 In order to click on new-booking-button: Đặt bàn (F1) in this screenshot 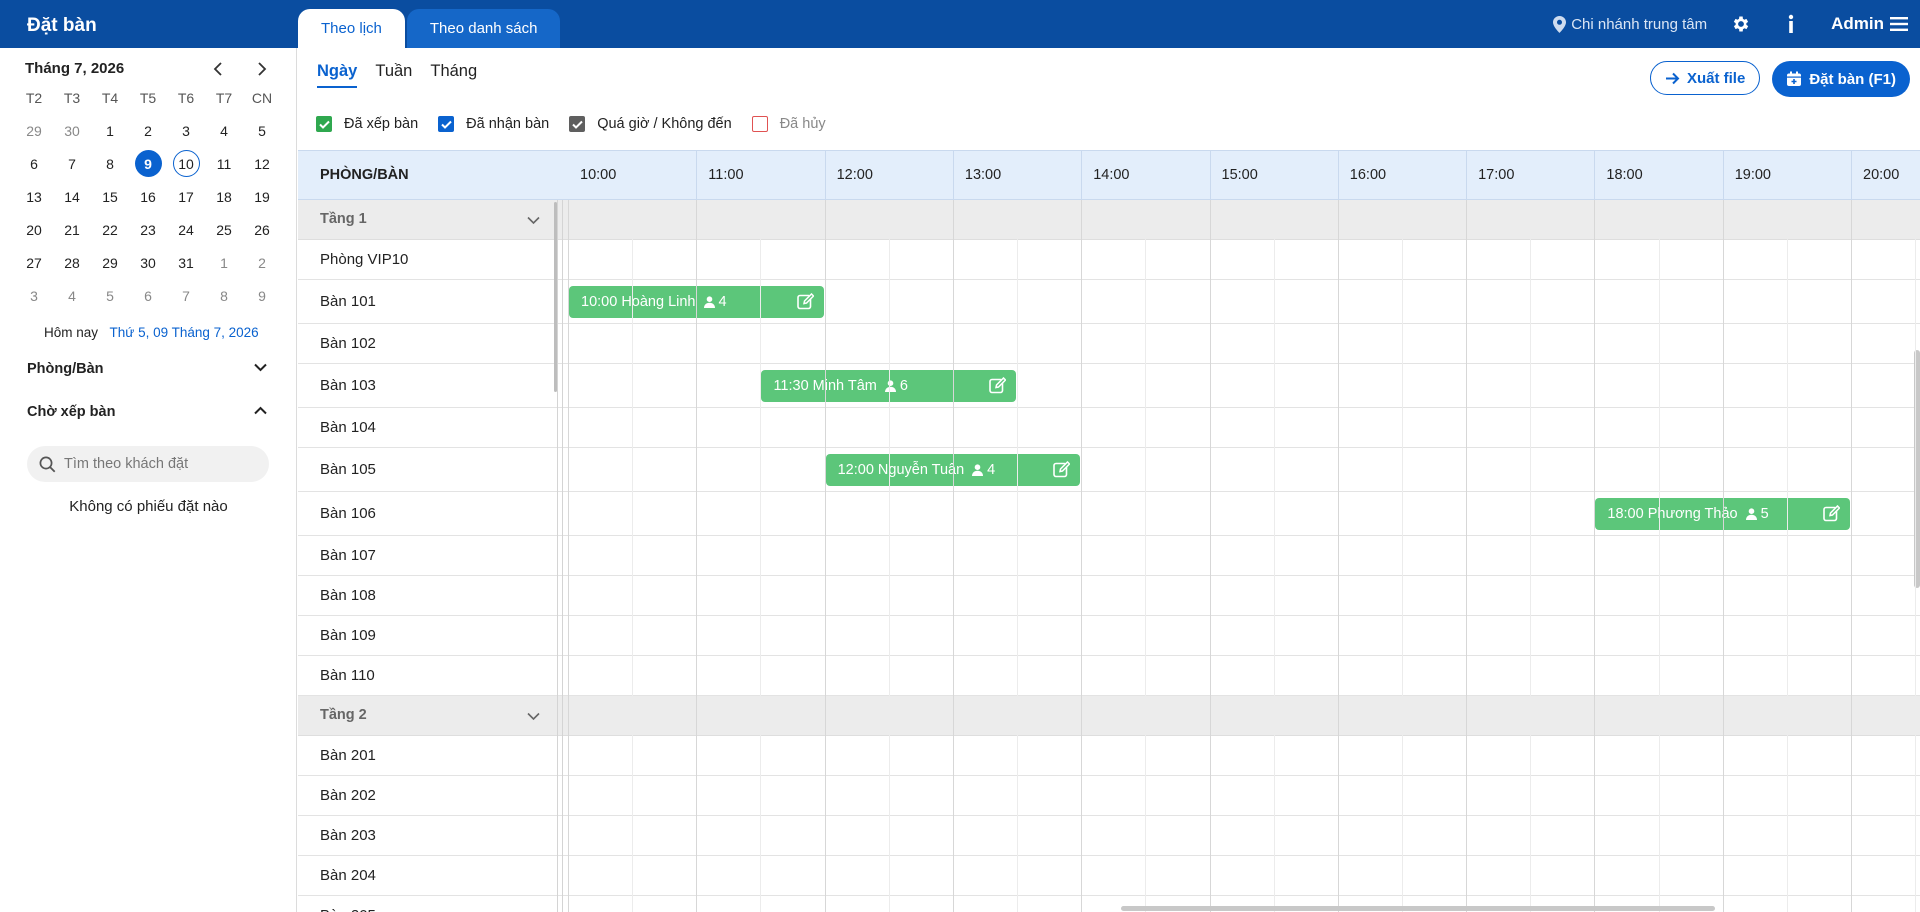, I will do `click(1841, 79)`.